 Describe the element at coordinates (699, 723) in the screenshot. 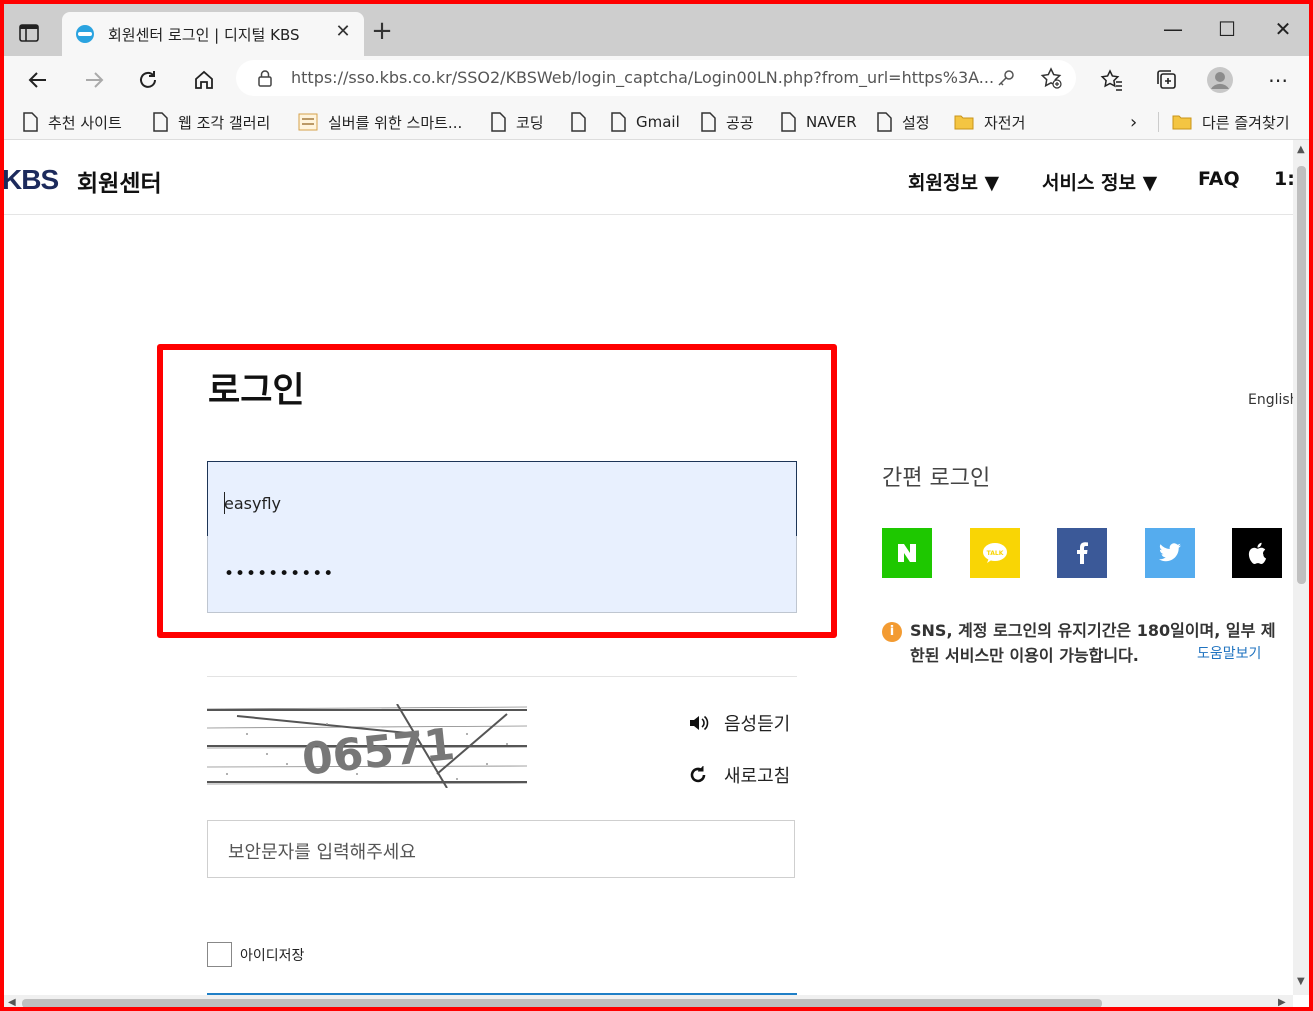

I see `speaker-icon` at that location.